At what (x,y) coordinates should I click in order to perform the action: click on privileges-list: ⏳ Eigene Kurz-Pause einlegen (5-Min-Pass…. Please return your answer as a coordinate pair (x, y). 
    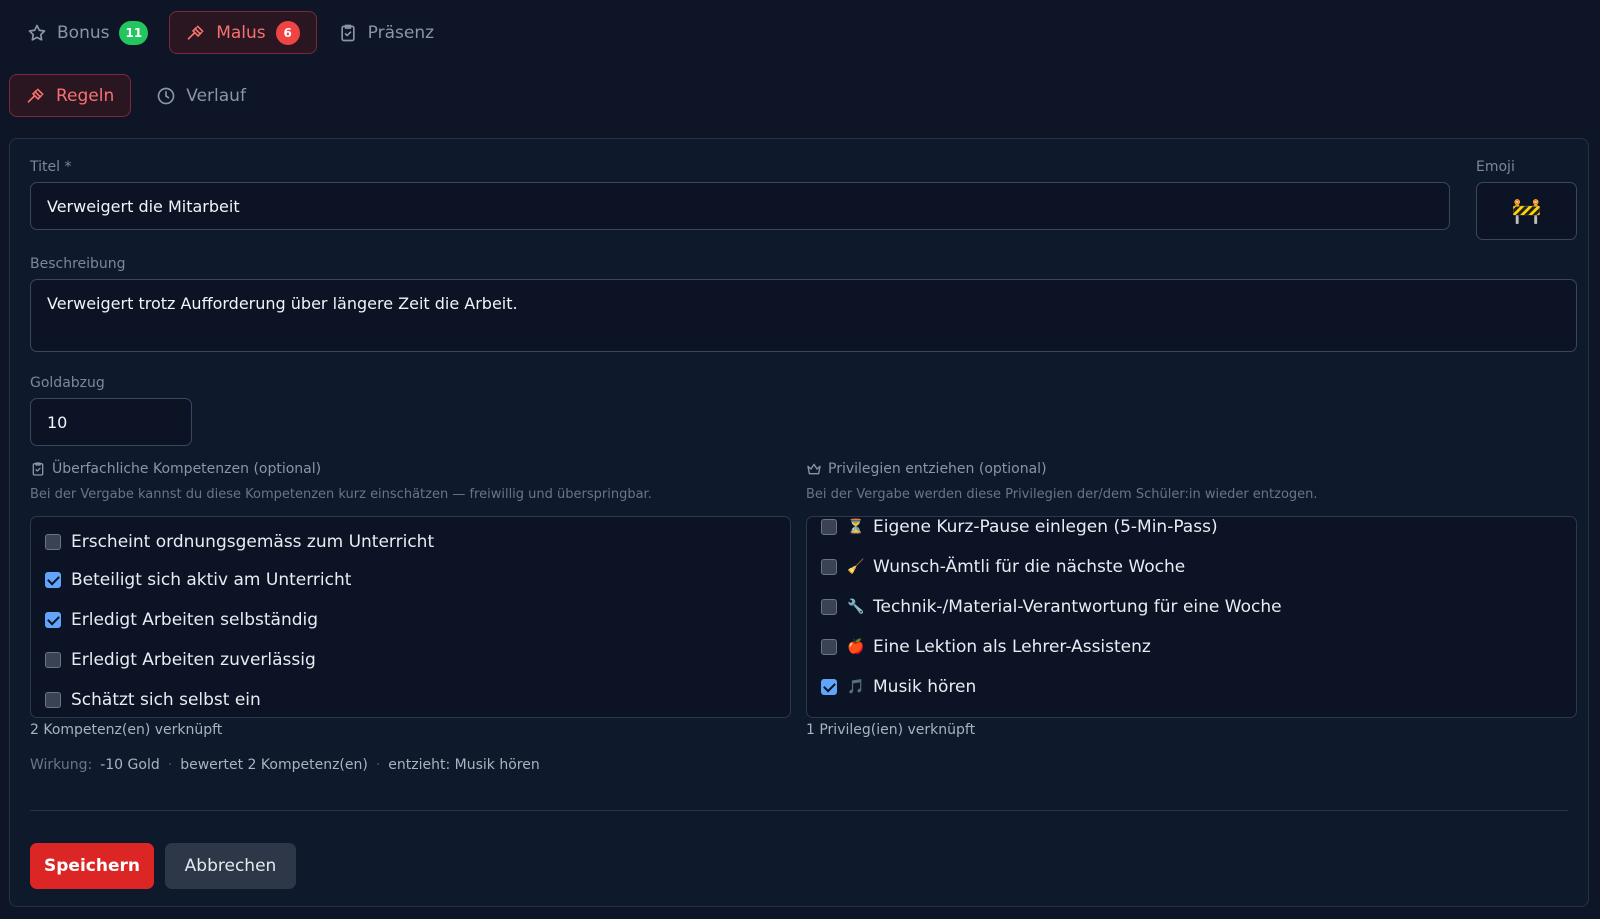
    Looking at the image, I should click on (1191, 617).